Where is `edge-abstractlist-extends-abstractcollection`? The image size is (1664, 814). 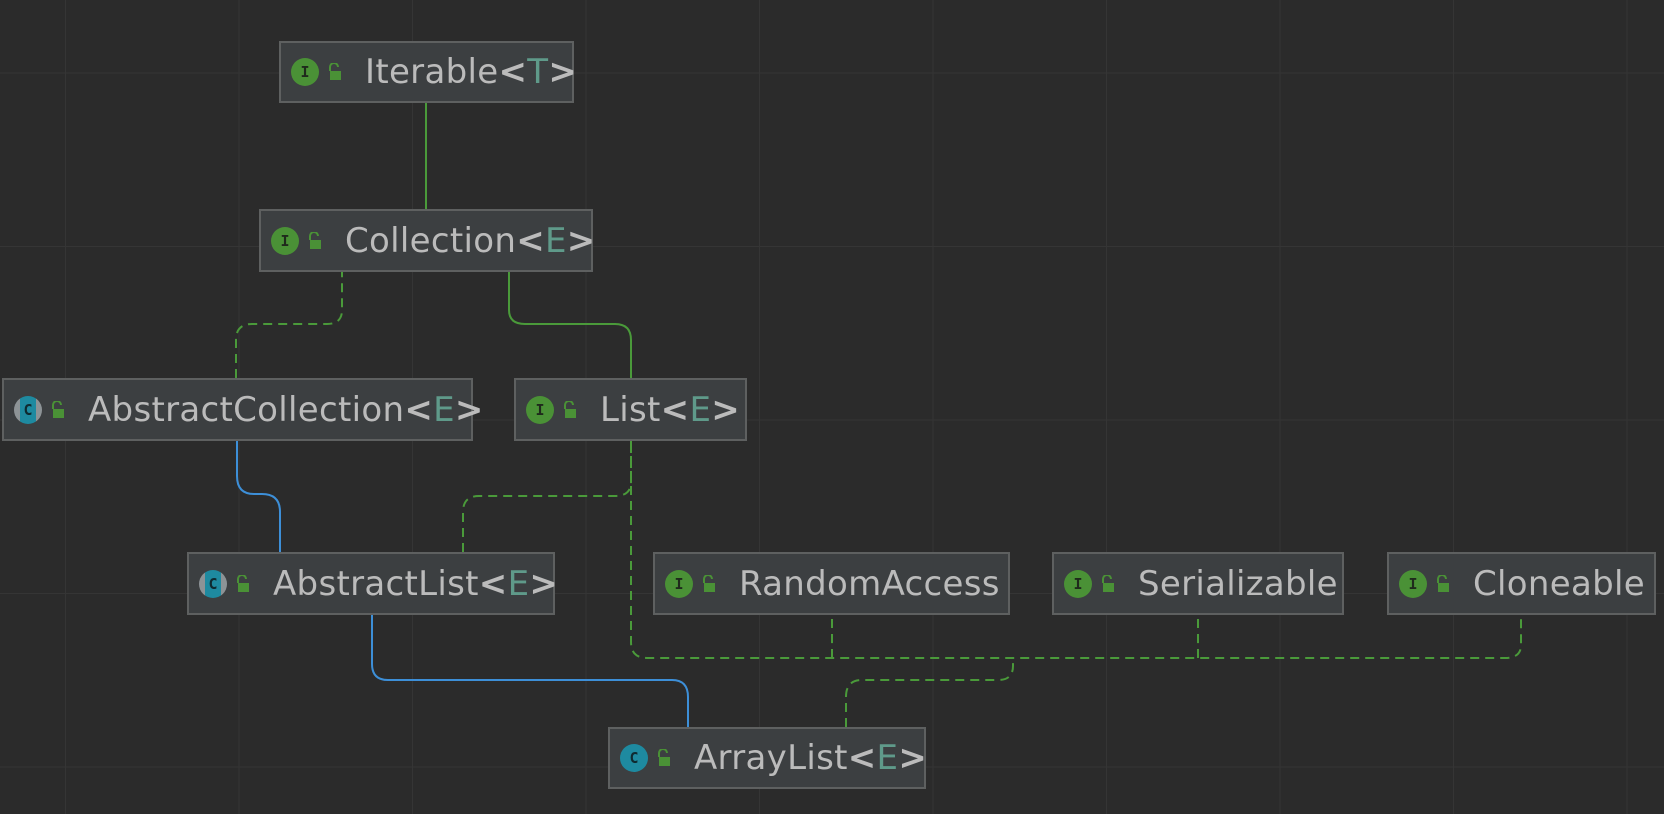 edge-abstractlist-extends-abstractcollection is located at coordinates (252, 484).